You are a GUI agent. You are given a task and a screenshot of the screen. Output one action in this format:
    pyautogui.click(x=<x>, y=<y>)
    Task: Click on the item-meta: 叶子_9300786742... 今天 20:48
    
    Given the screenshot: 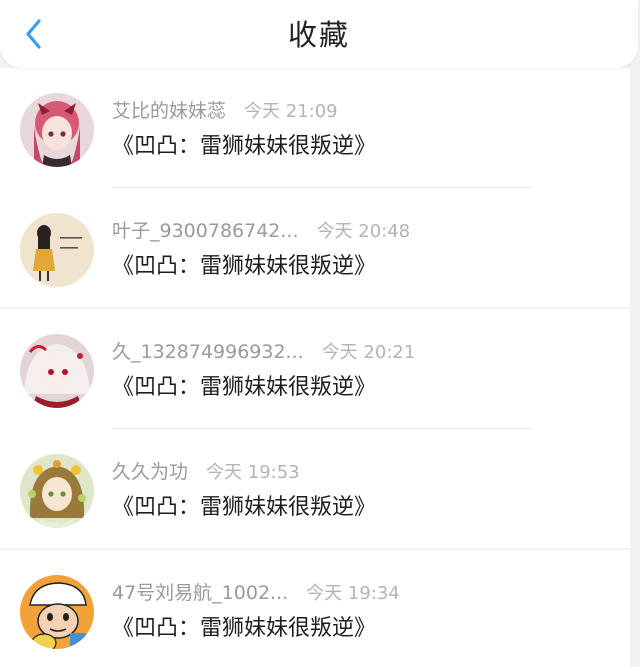 What is the action you would take?
    pyautogui.click(x=261, y=231)
    